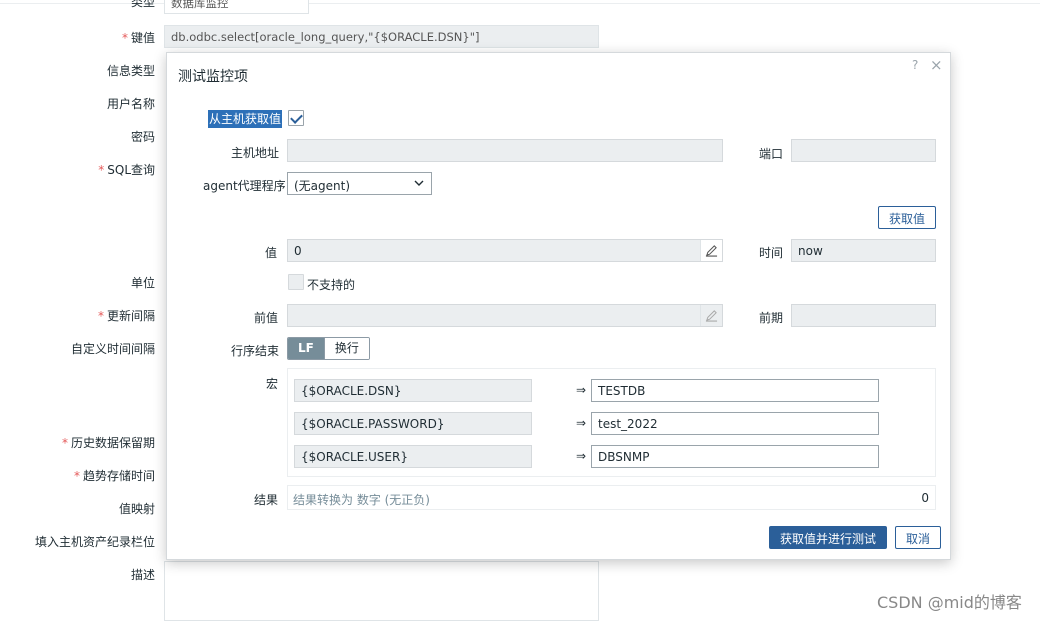 Image resolution: width=1040 pixels, height=621 pixels. I want to click on inventory-label: 填入主机资产纪录栏位, so click(94, 542).